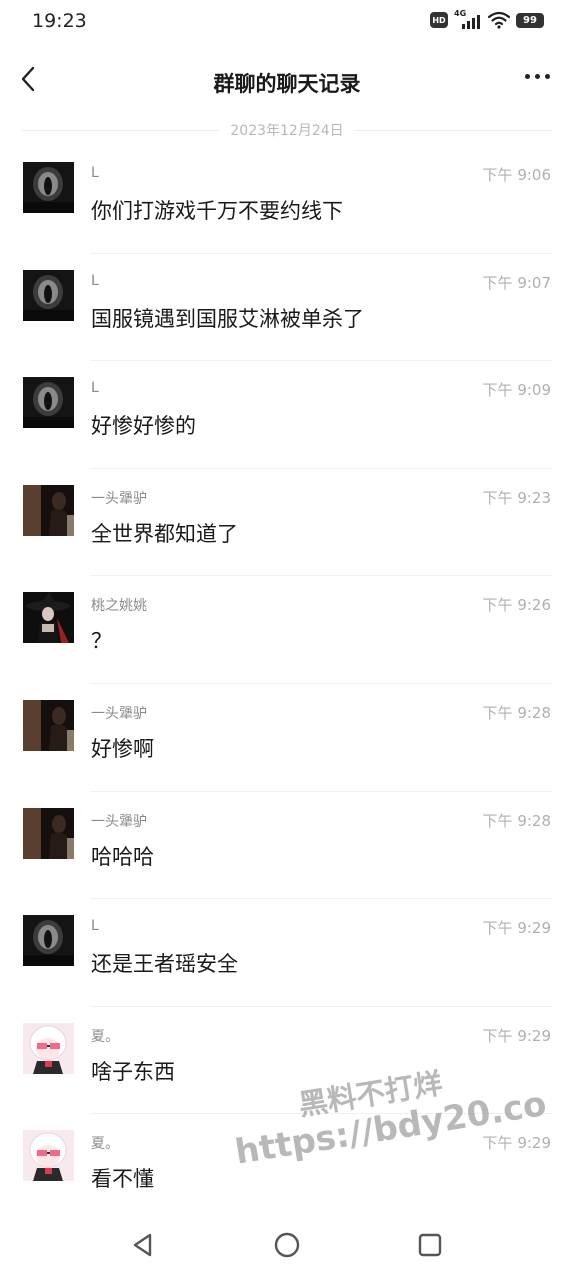 This screenshot has height=1280, width=574. Describe the element at coordinates (122, 1179) in the screenshot. I see `message-content: 看不懂` at that location.